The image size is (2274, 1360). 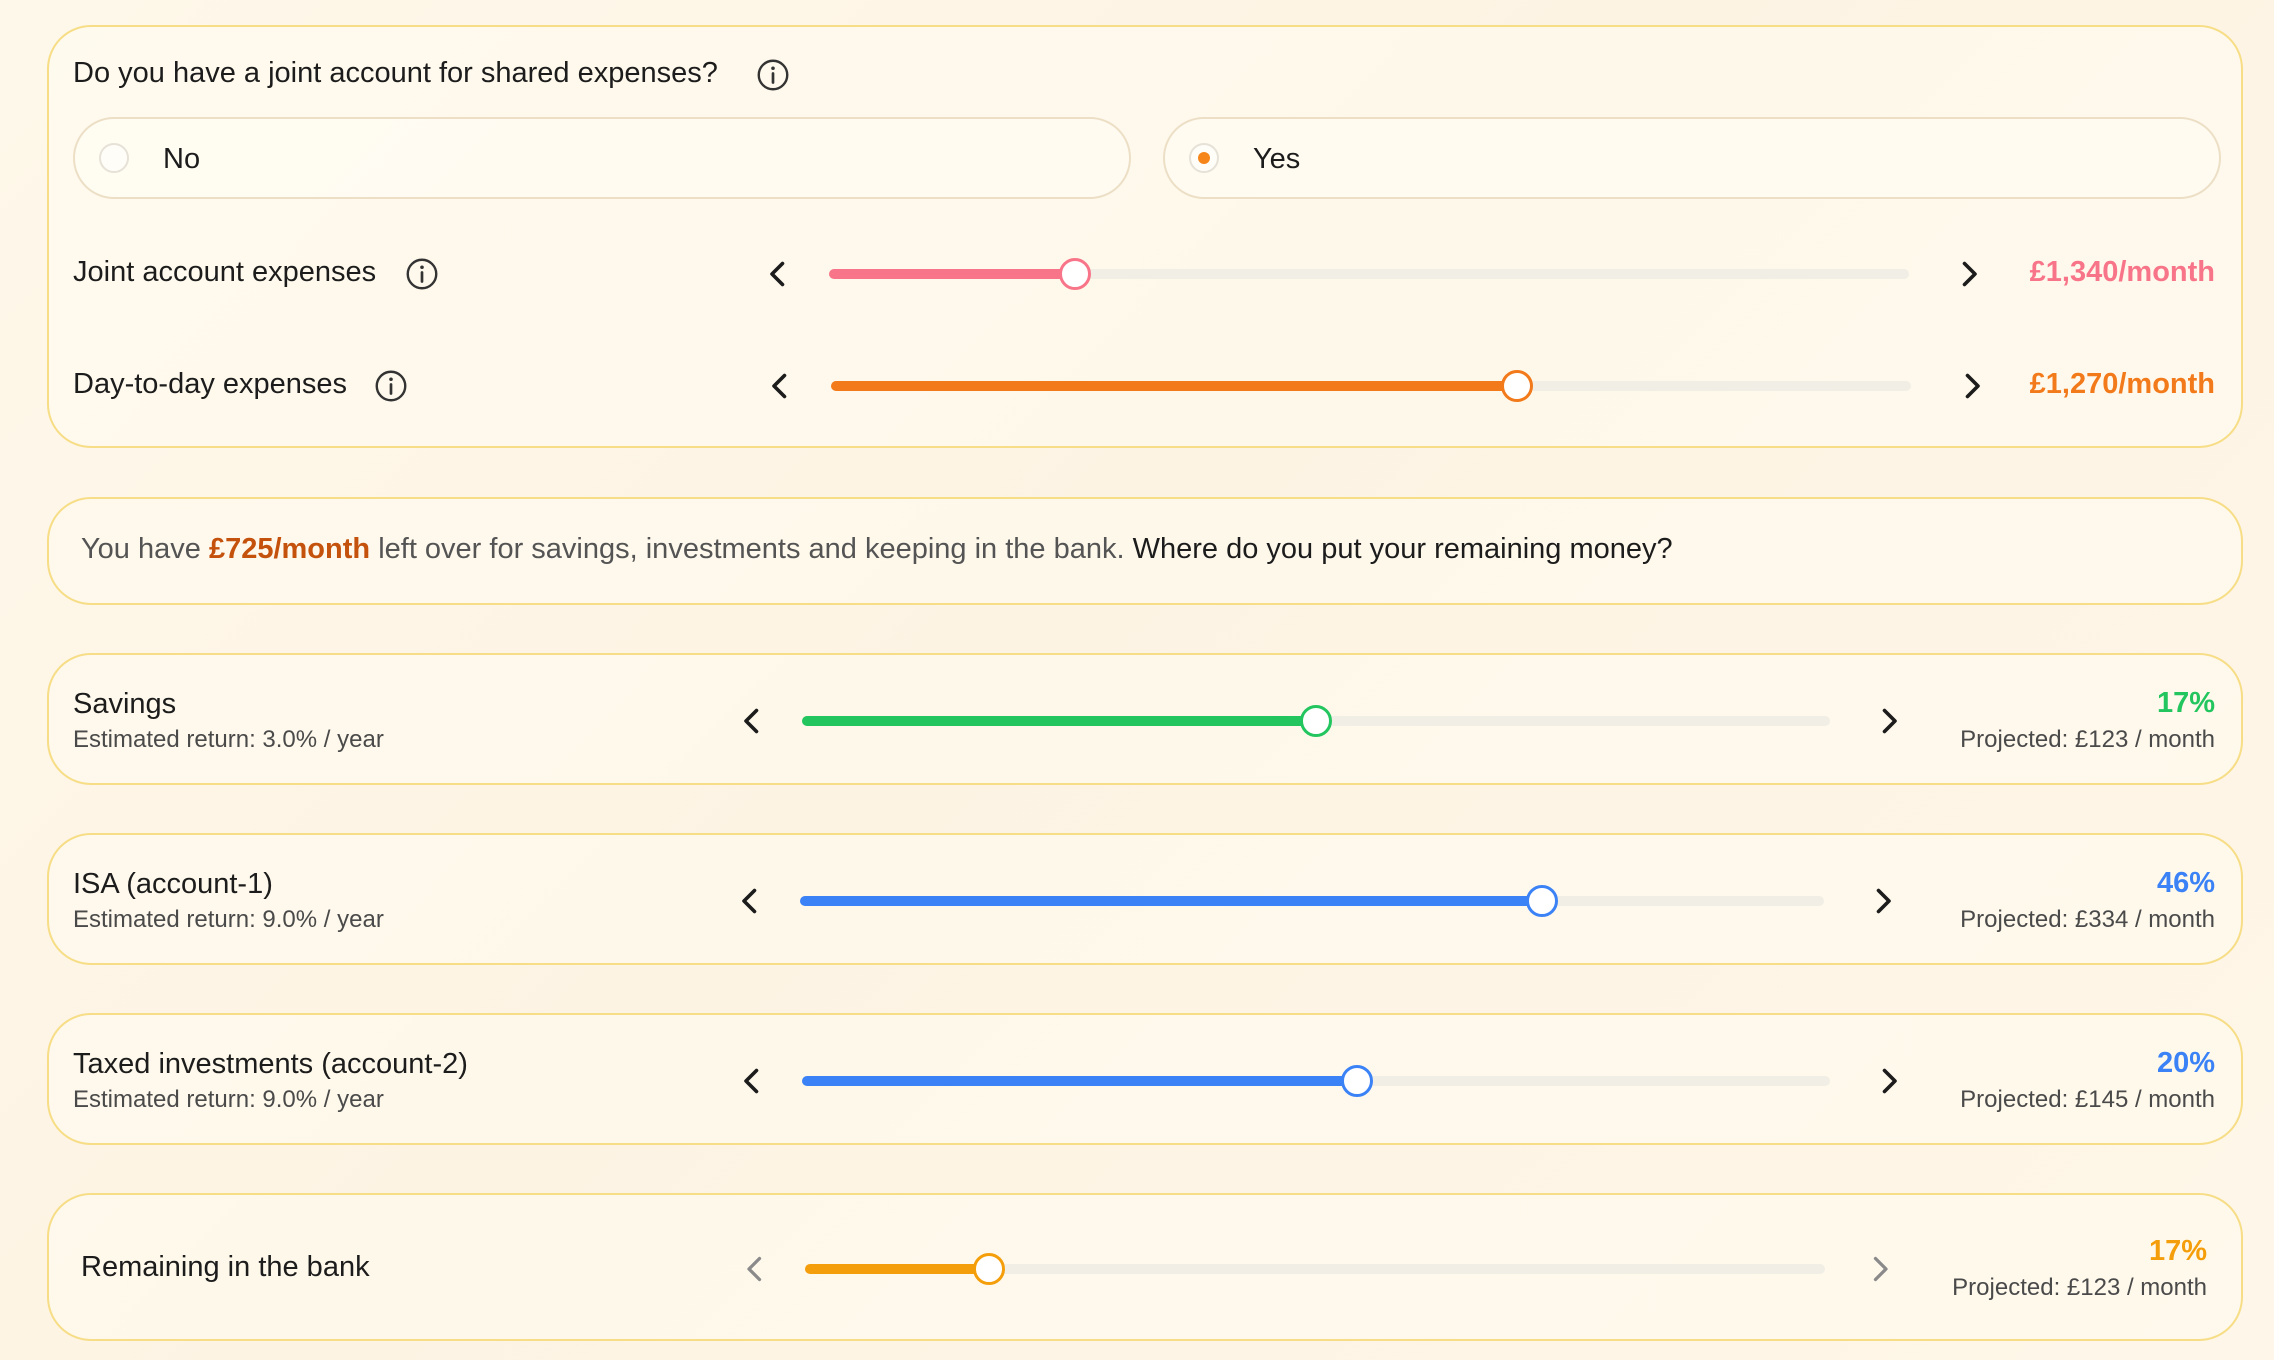 What do you see at coordinates (2185, 1063) in the screenshot?
I see `allocation-percent: 20%` at bounding box center [2185, 1063].